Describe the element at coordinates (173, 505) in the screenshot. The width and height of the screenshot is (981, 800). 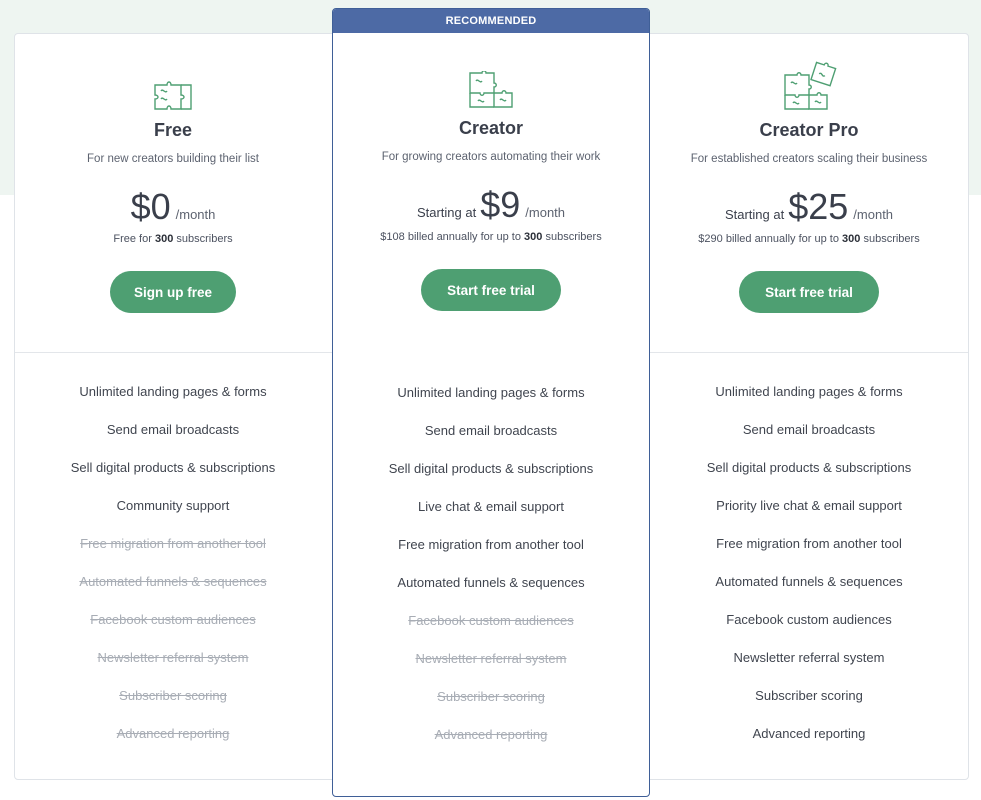
I see `feature-item: Community support` at that location.